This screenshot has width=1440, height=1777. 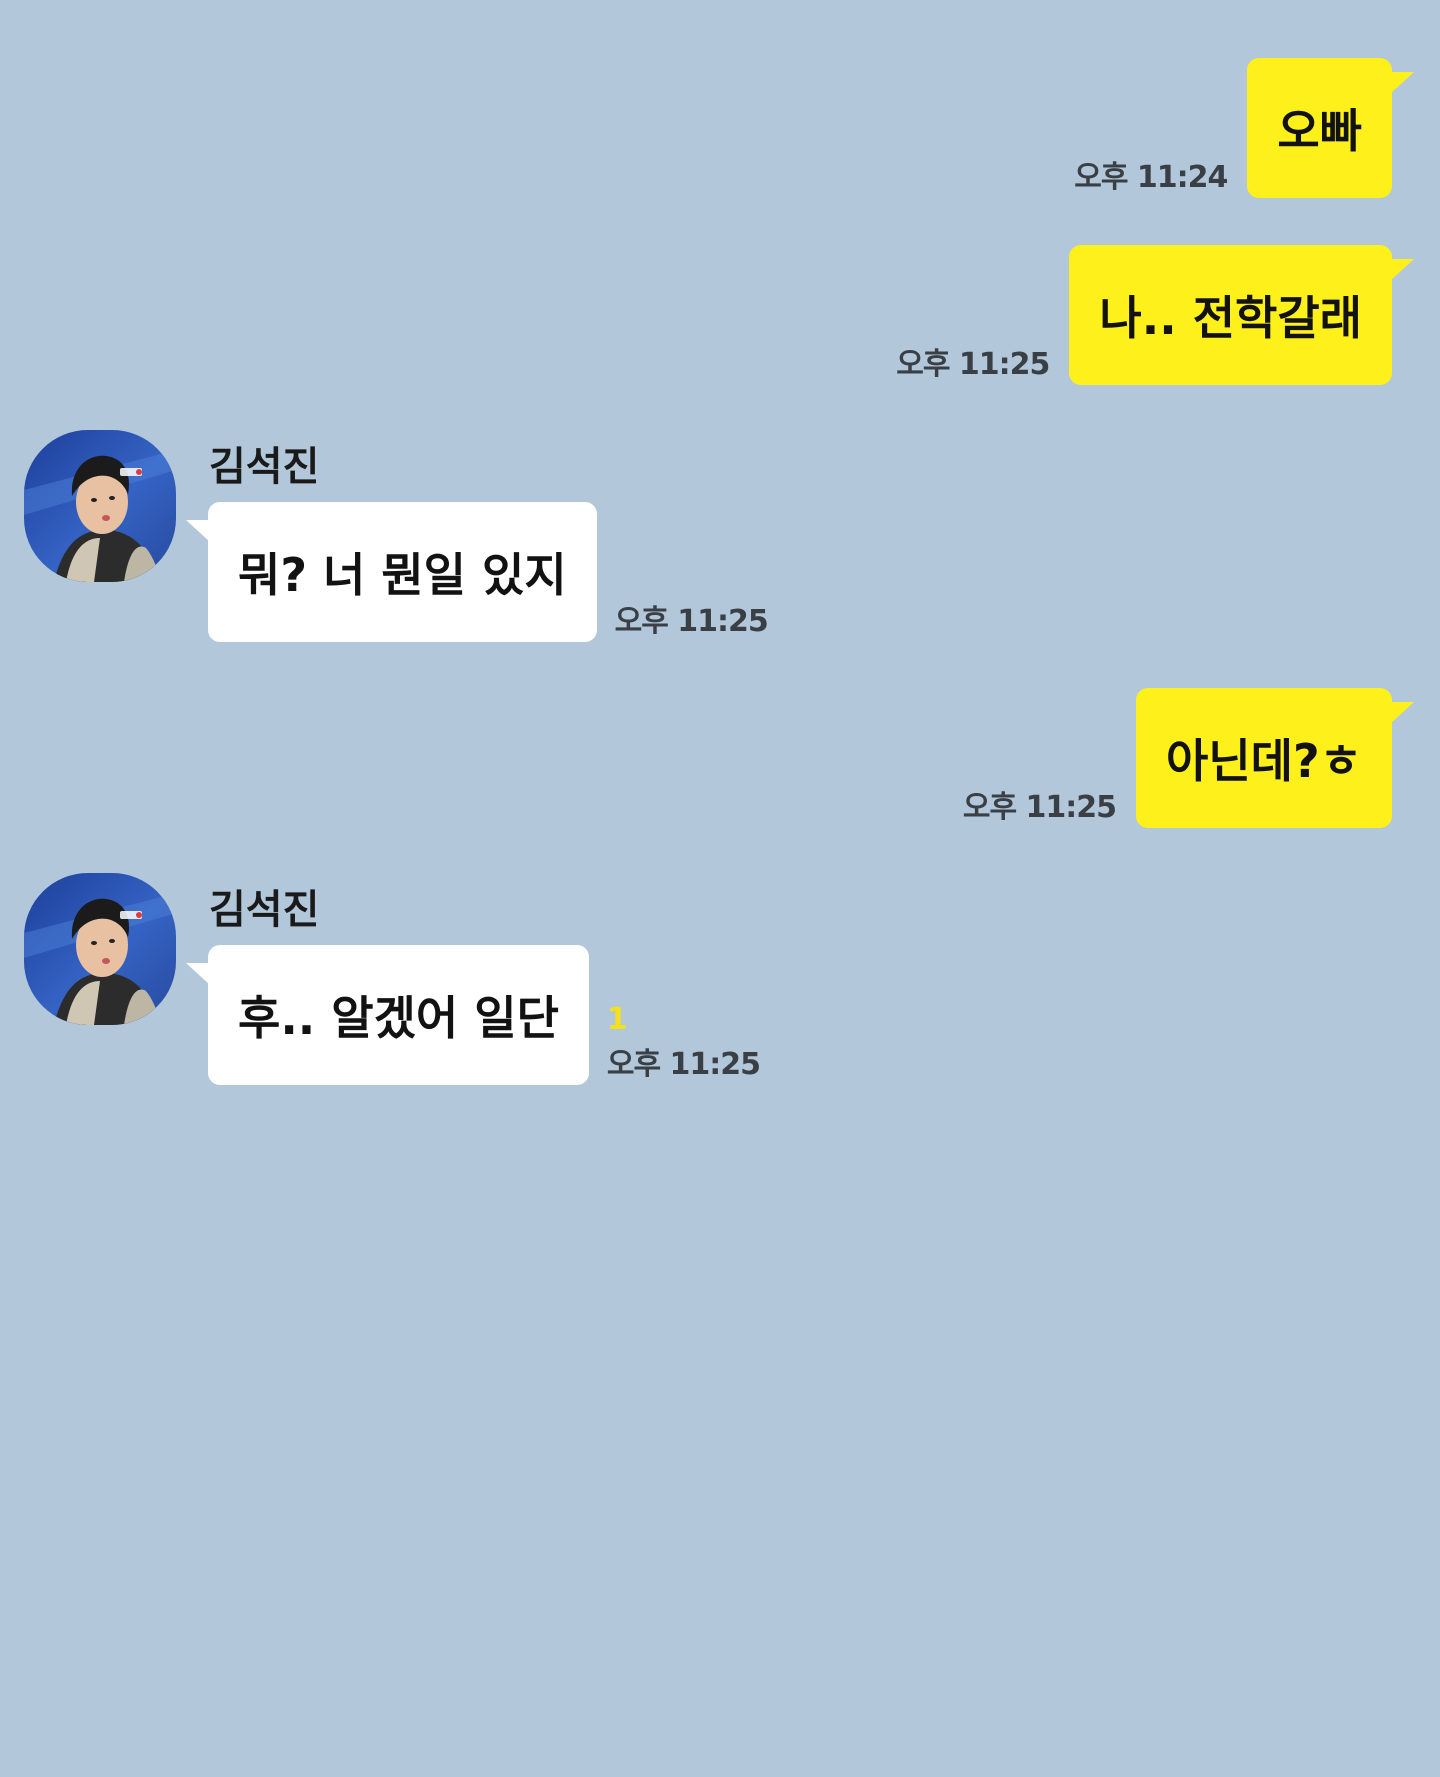 I want to click on message-meta: 오후 11:24, so click(x=1151, y=174).